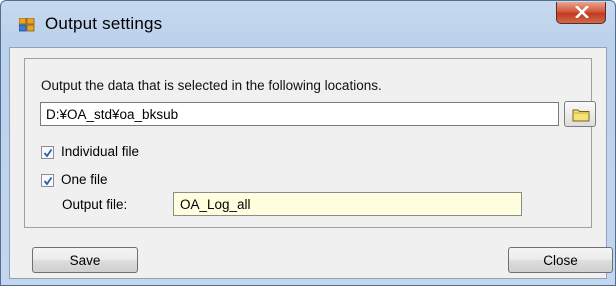 Image resolution: width=616 pixels, height=286 pixels. What do you see at coordinates (84, 179) in the screenshot?
I see `one-file-label: One file` at bounding box center [84, 179].